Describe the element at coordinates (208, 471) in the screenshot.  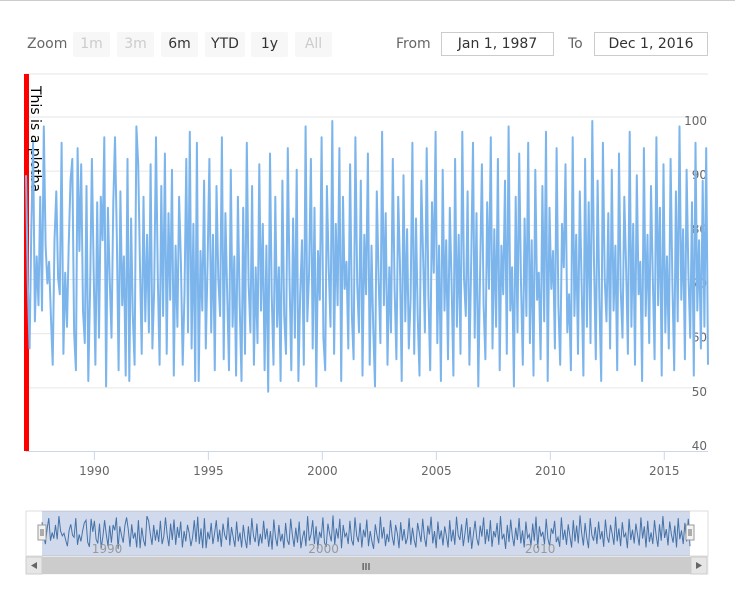
I see `x-tick-label-1995: 1995` at that location.